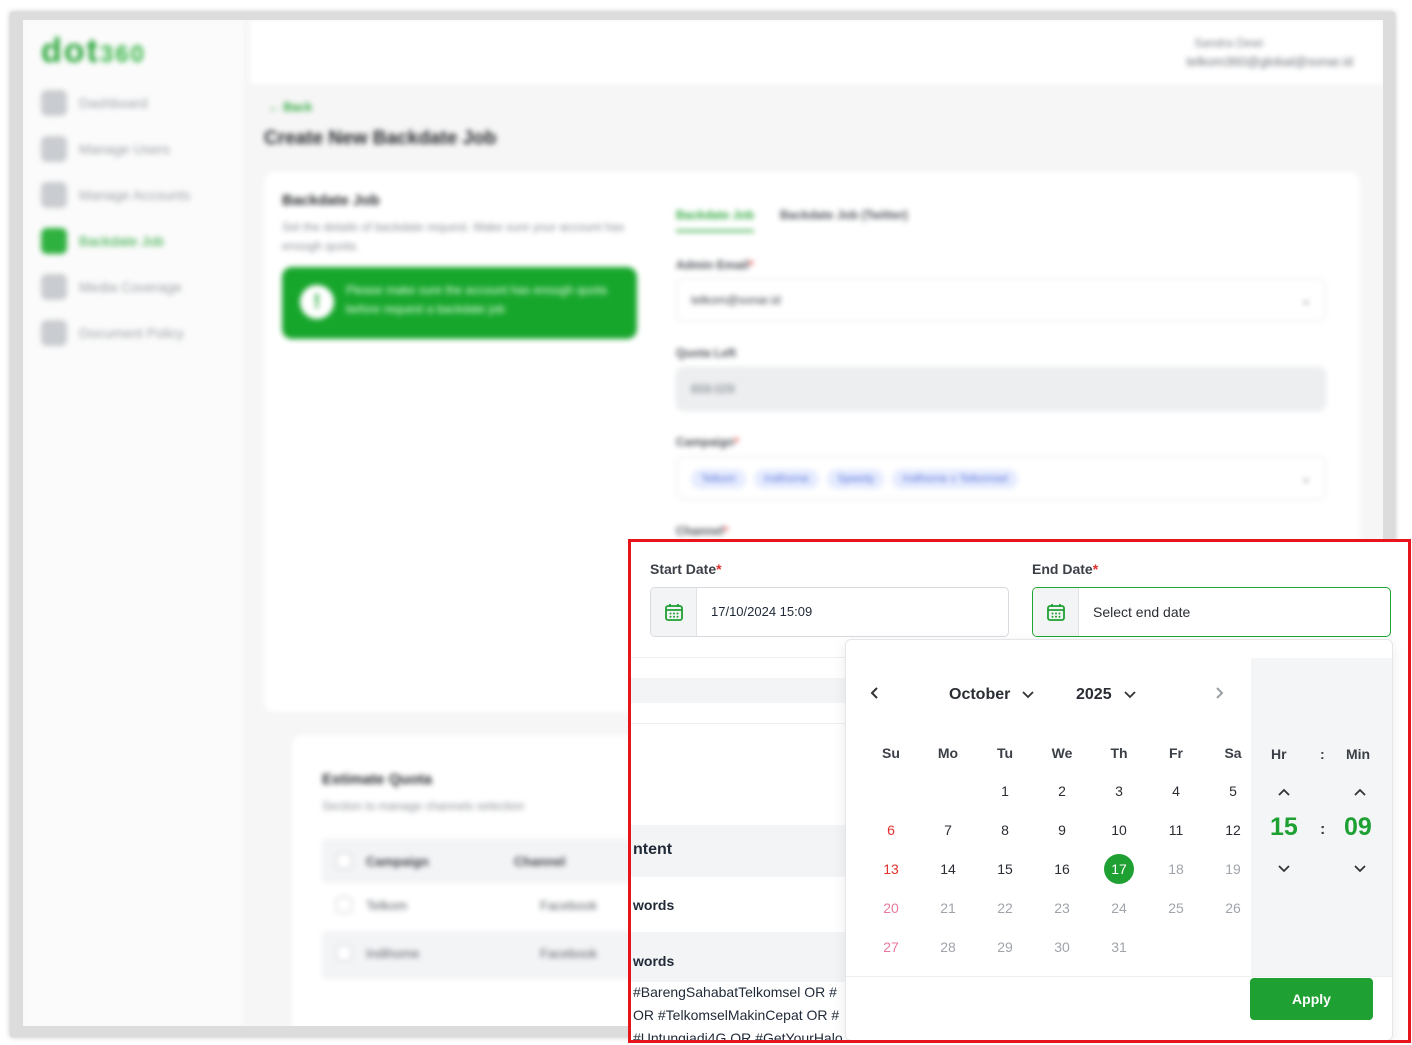  What do you see at coordinates (1119, 791) in the screenshot?
I see `calendar-day: 3` at bounding box center [1119, 791].